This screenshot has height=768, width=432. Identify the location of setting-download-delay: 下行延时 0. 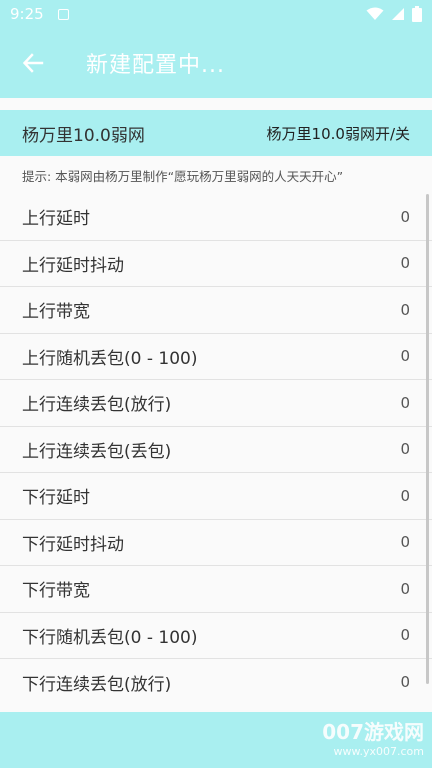
(216, 496).